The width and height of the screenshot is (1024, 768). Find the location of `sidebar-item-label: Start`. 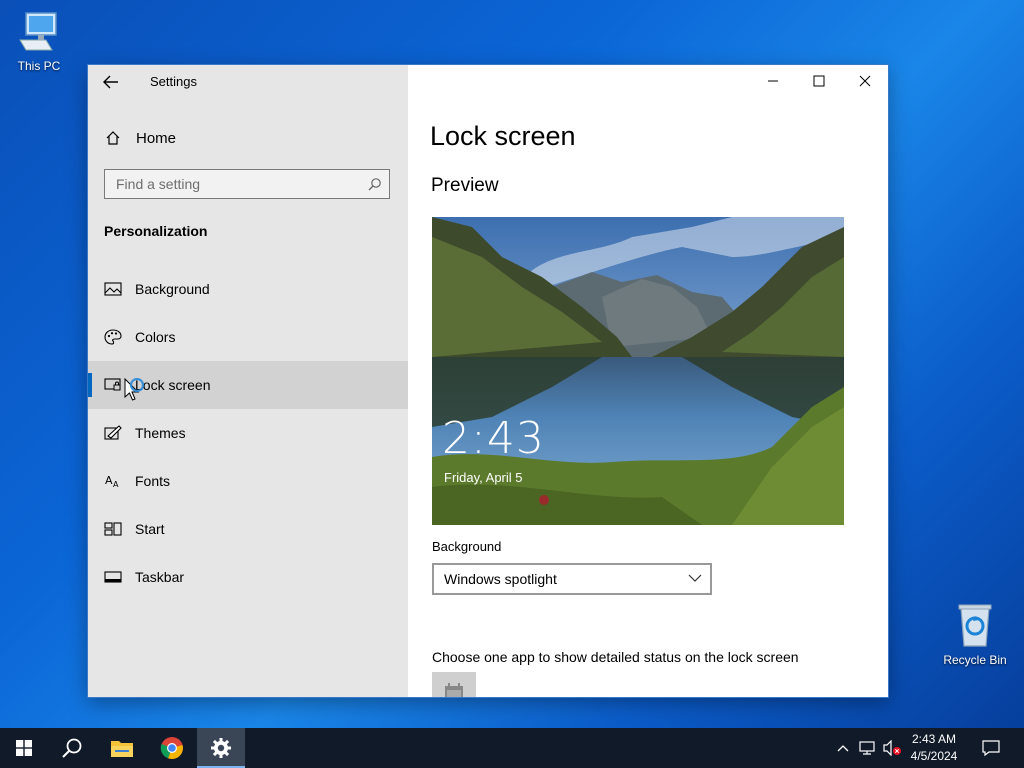

sidebar-item-label: Start is located at coordinates (150, 529).